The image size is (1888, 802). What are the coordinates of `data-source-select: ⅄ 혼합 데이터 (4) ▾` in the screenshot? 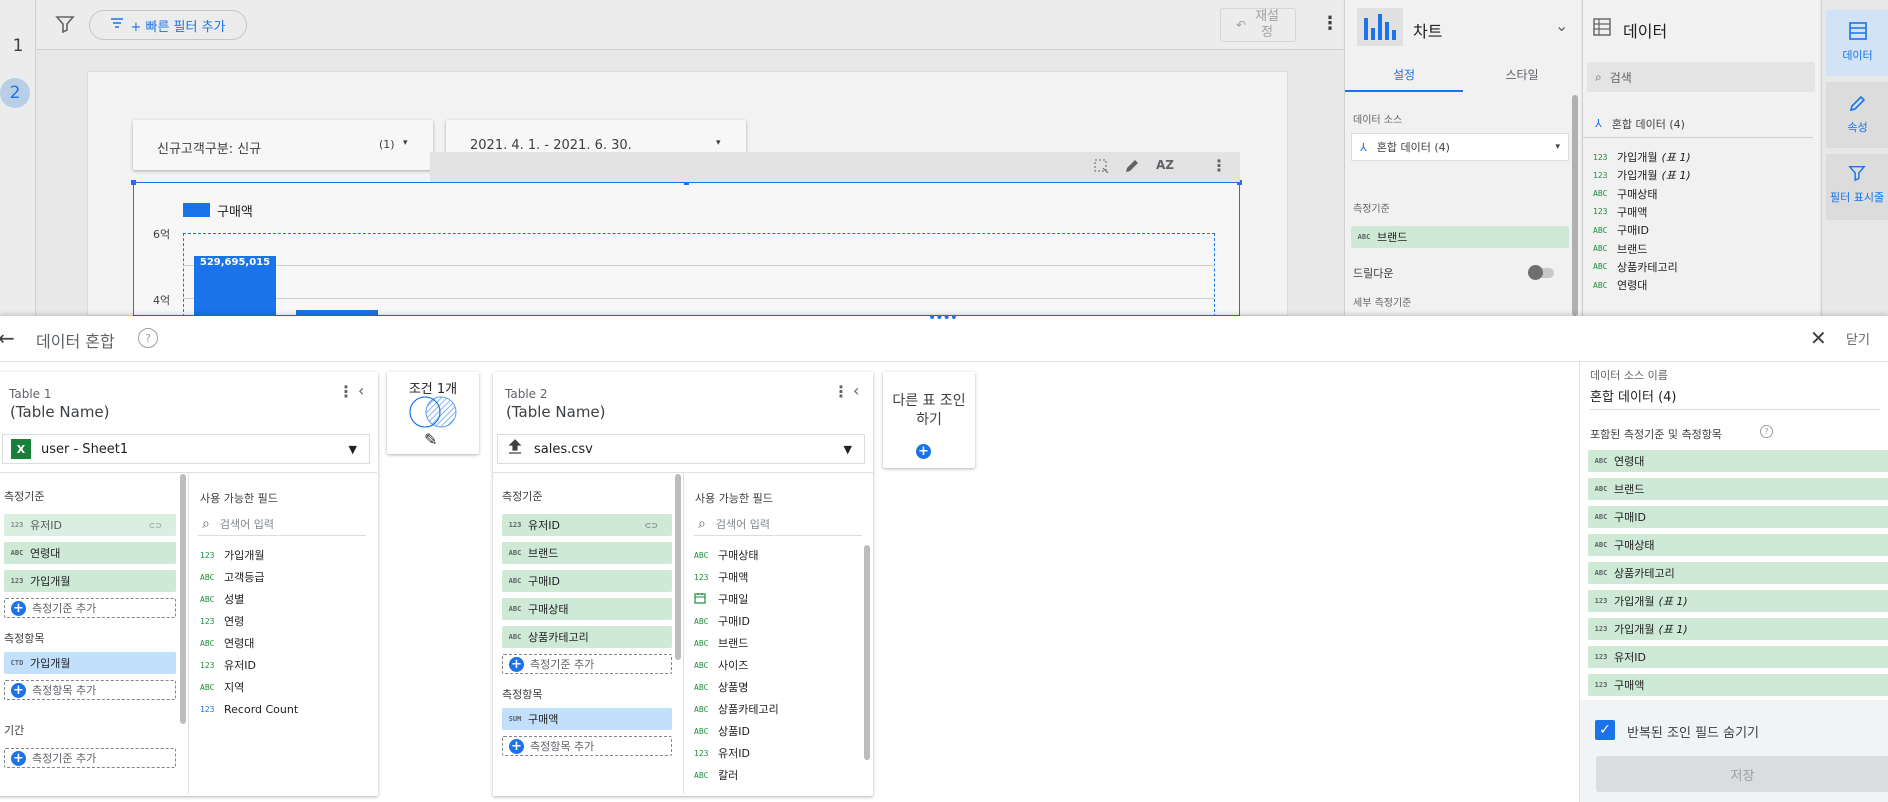 It's located at (1460, 147).